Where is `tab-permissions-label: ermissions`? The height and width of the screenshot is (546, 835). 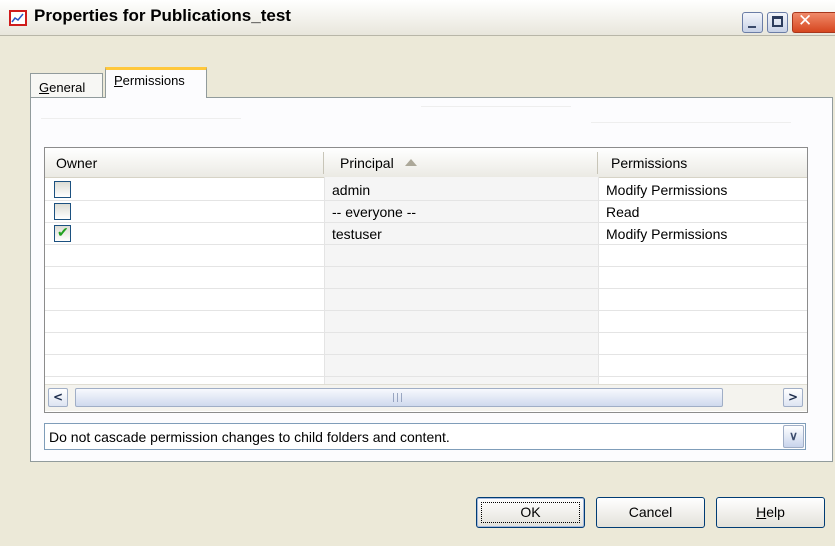 tab-permissions-label: ermissions is located at coordinates (153, 80).